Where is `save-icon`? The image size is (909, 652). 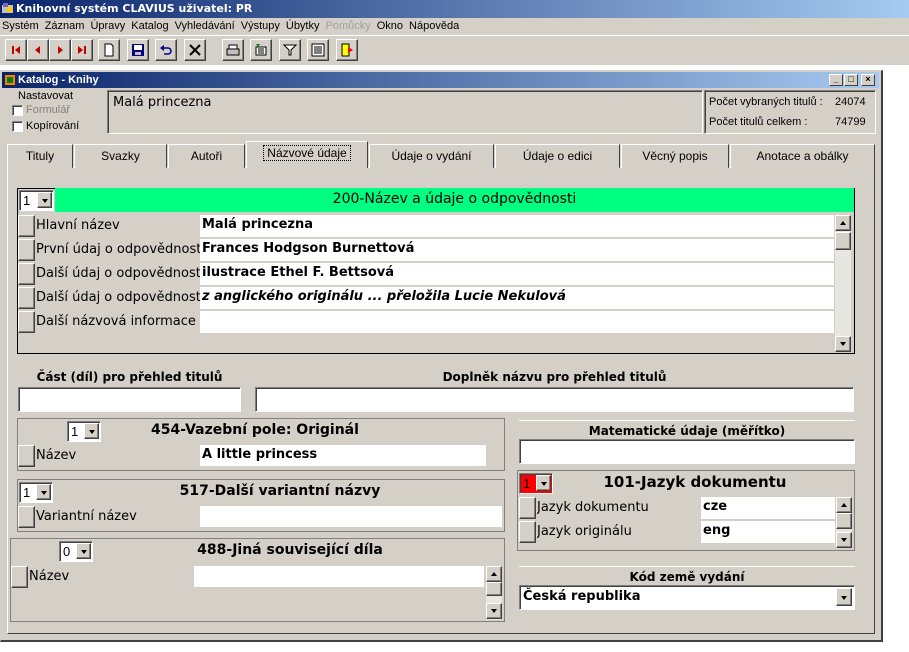 save-icon is located at coordinates (138, 50).